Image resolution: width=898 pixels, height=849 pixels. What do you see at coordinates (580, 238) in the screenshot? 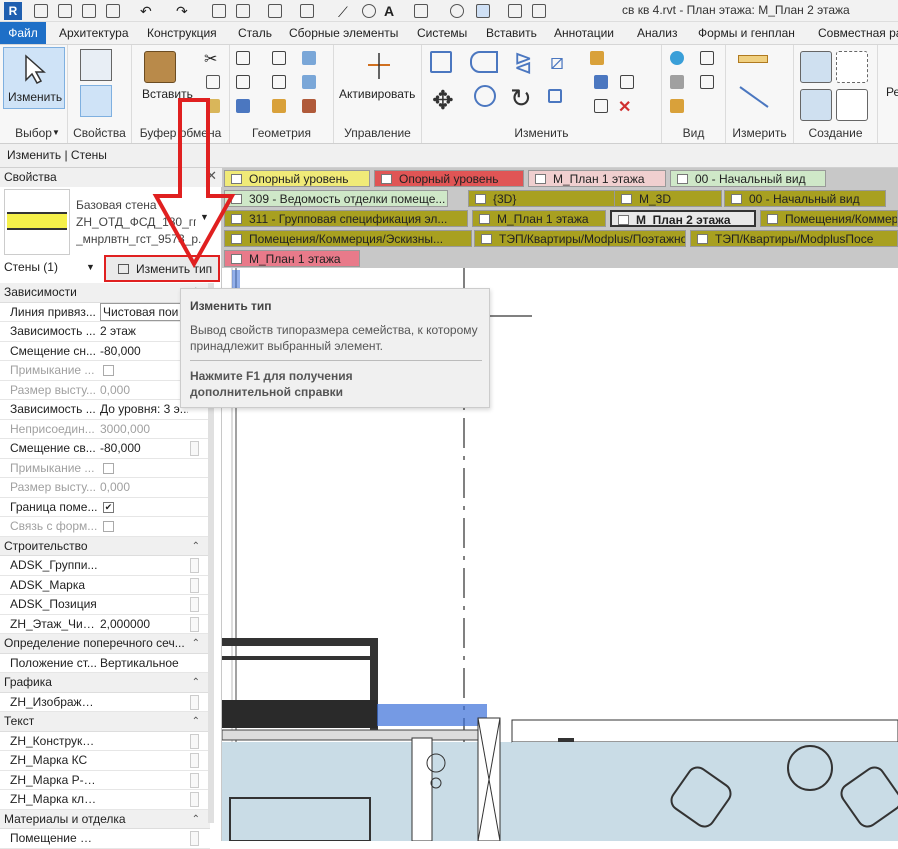
I see `view-tab: ТЭП/Квартиры/Modplus/Поэтажно` at bounding box center [580, 238].